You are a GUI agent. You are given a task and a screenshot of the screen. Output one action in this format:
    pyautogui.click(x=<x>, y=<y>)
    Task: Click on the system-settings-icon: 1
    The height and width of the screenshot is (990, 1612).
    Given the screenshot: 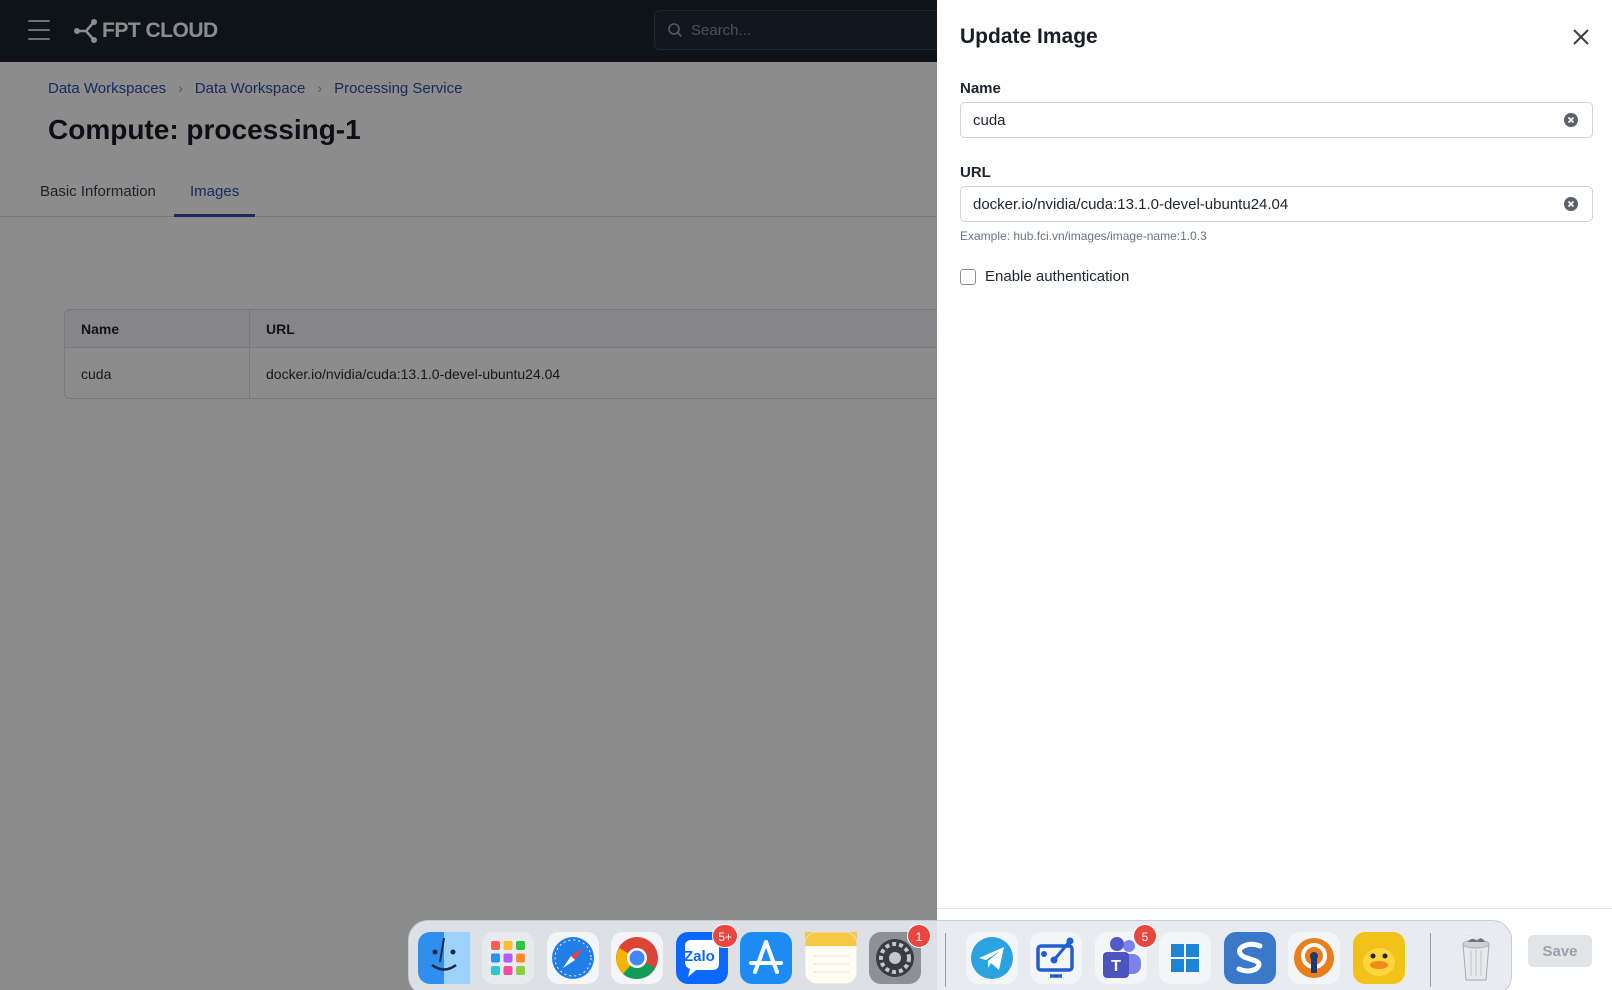 What is the action you would take?
    pyautogui.click(x=900, y=954)
    